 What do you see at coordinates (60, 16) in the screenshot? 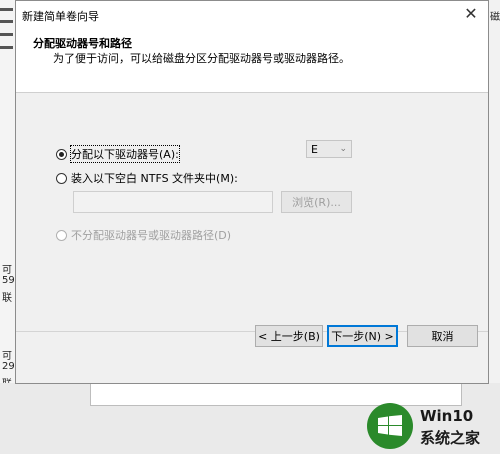
I see `window-title: 新建简单卷向导` at bounding box center [60, 16].